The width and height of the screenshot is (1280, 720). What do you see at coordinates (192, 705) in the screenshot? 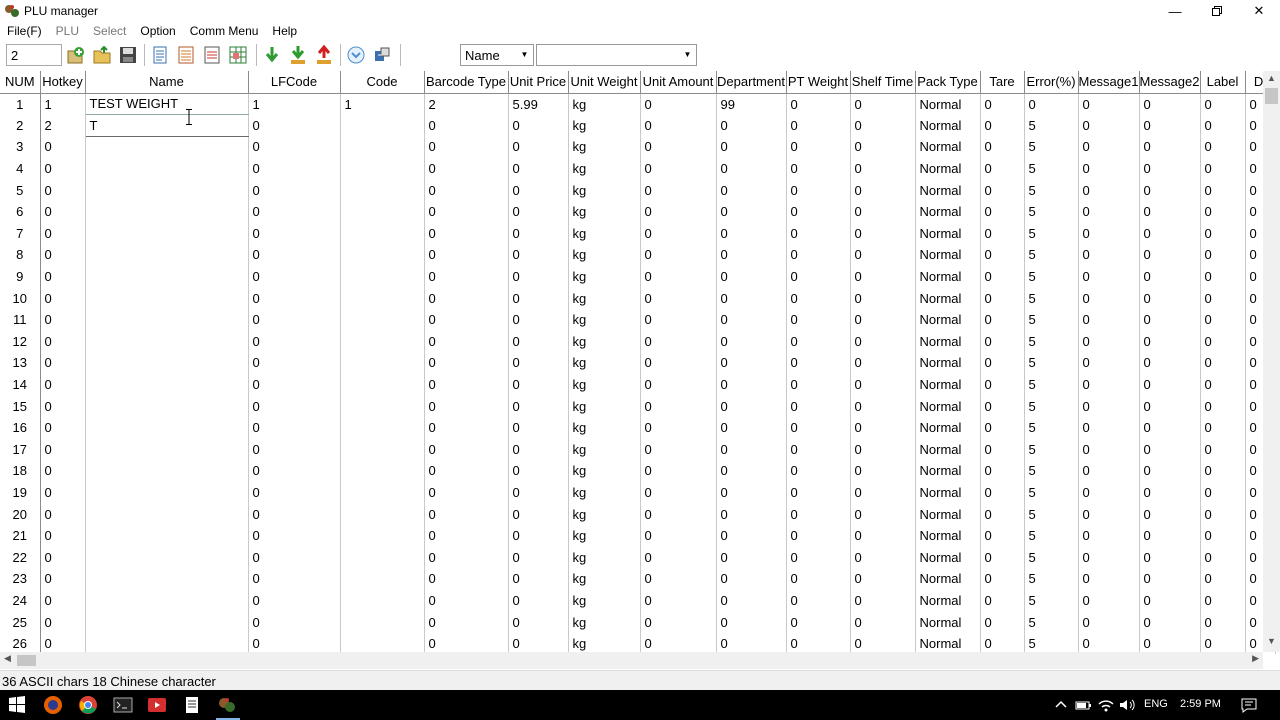
I see `document-app-icon` at bounding box center [192, 705].